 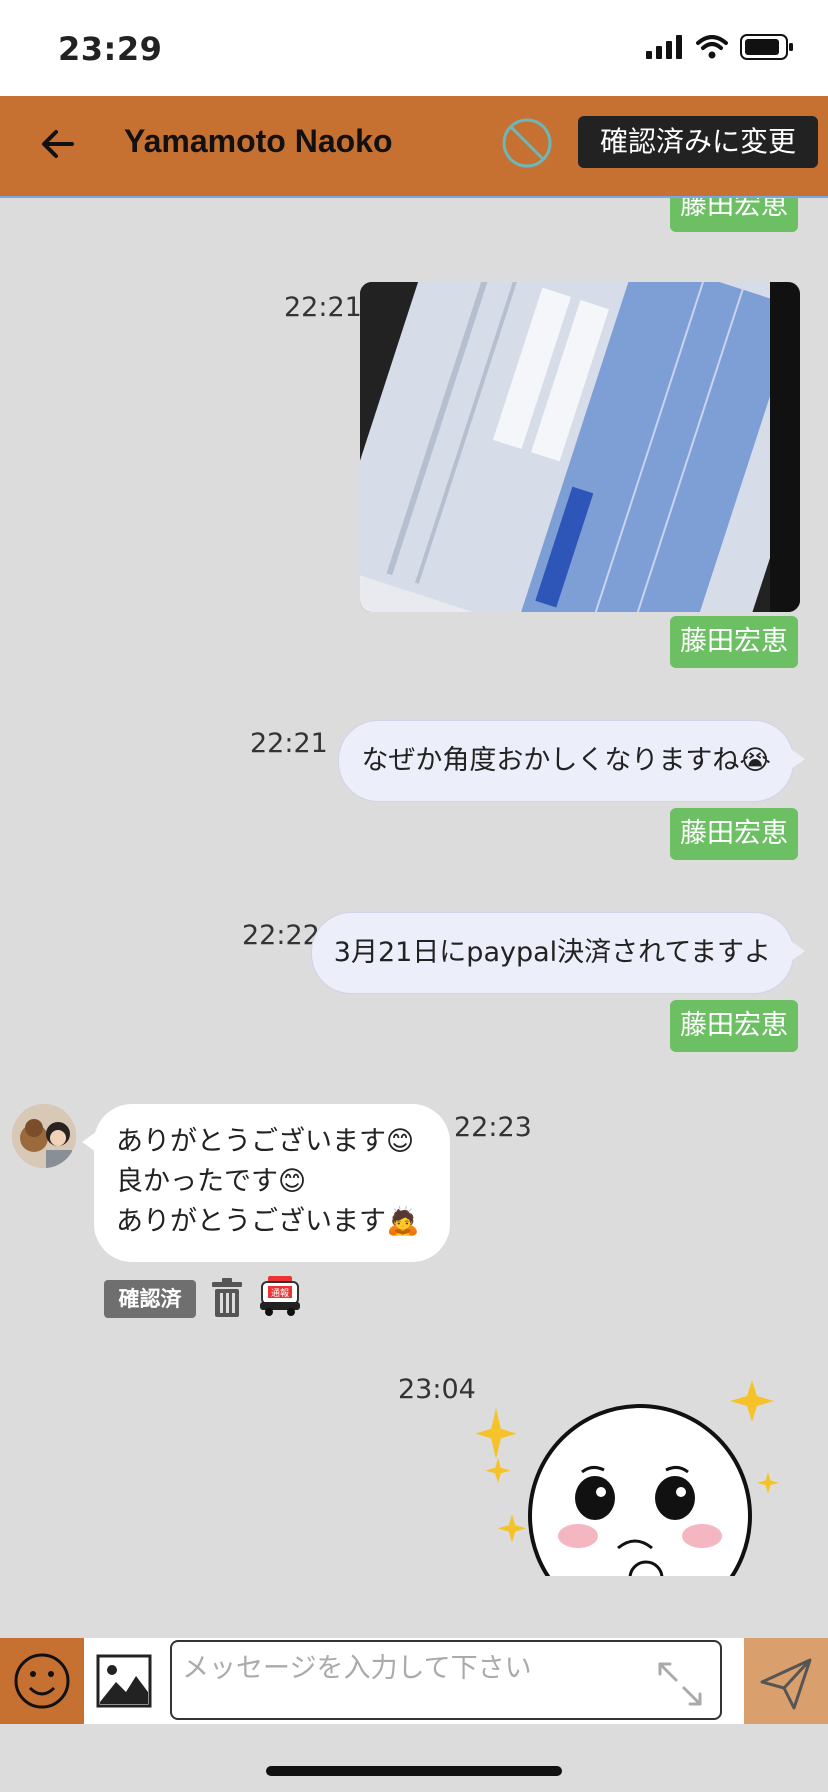 What do you see at coordinates (414, 1771) in the screenshot?
I see `home-indicator` at bounding box center [414, 1771].